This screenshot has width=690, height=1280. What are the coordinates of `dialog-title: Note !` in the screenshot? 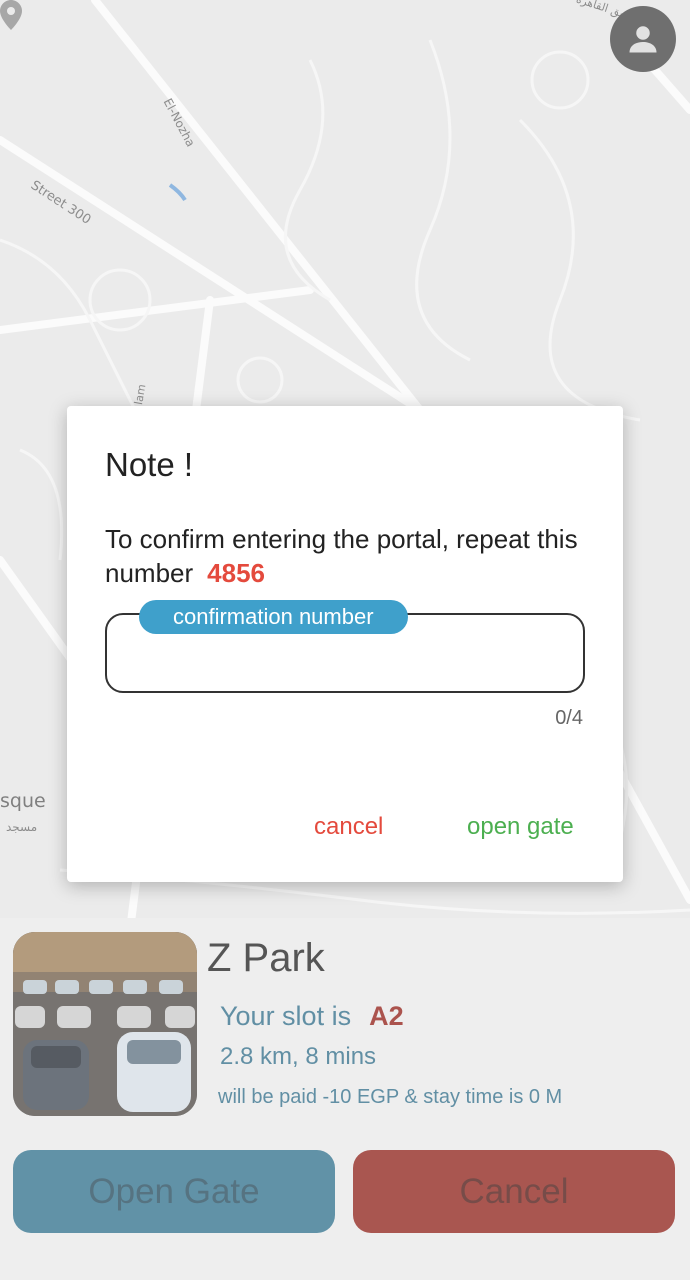 It's located at (149, 464).